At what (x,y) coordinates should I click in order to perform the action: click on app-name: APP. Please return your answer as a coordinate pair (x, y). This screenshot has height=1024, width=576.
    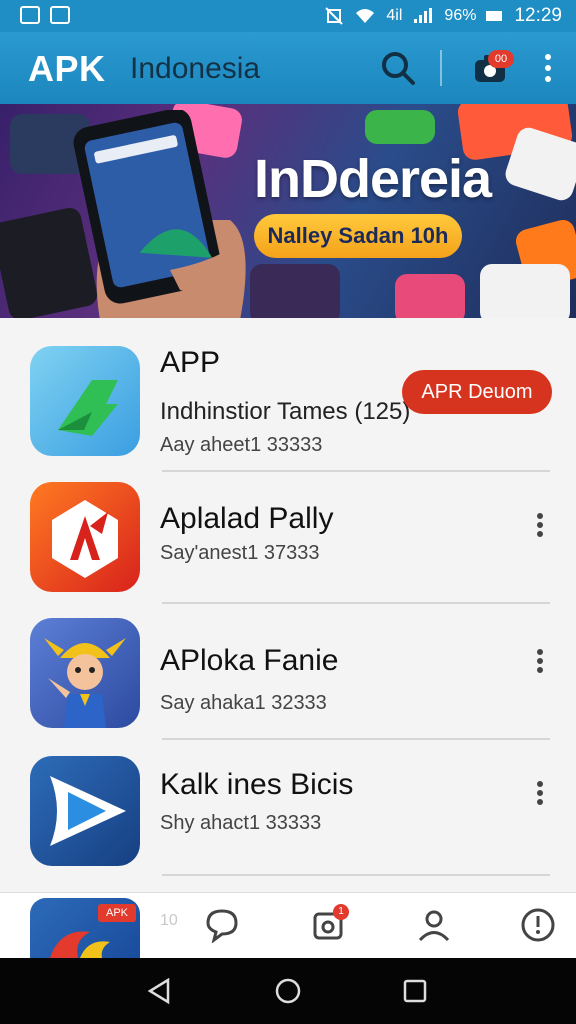
    Looking at the image, I should click on (190, 362).